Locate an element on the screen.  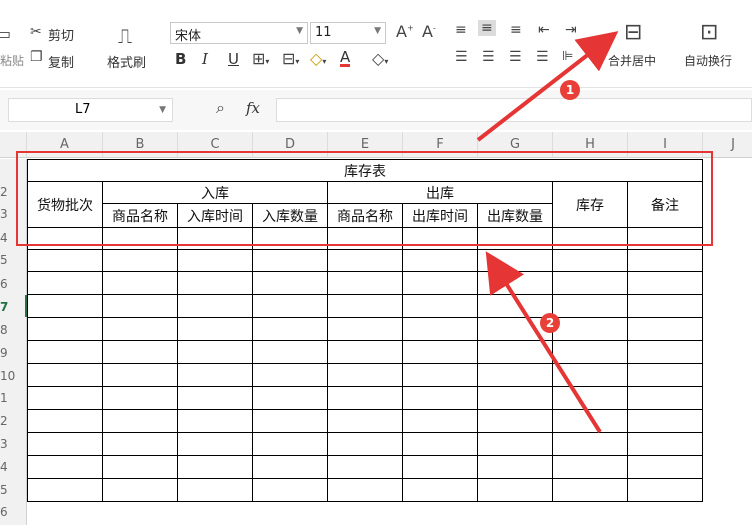
arrow-to-merge-button is located at coordinates (547, 86).